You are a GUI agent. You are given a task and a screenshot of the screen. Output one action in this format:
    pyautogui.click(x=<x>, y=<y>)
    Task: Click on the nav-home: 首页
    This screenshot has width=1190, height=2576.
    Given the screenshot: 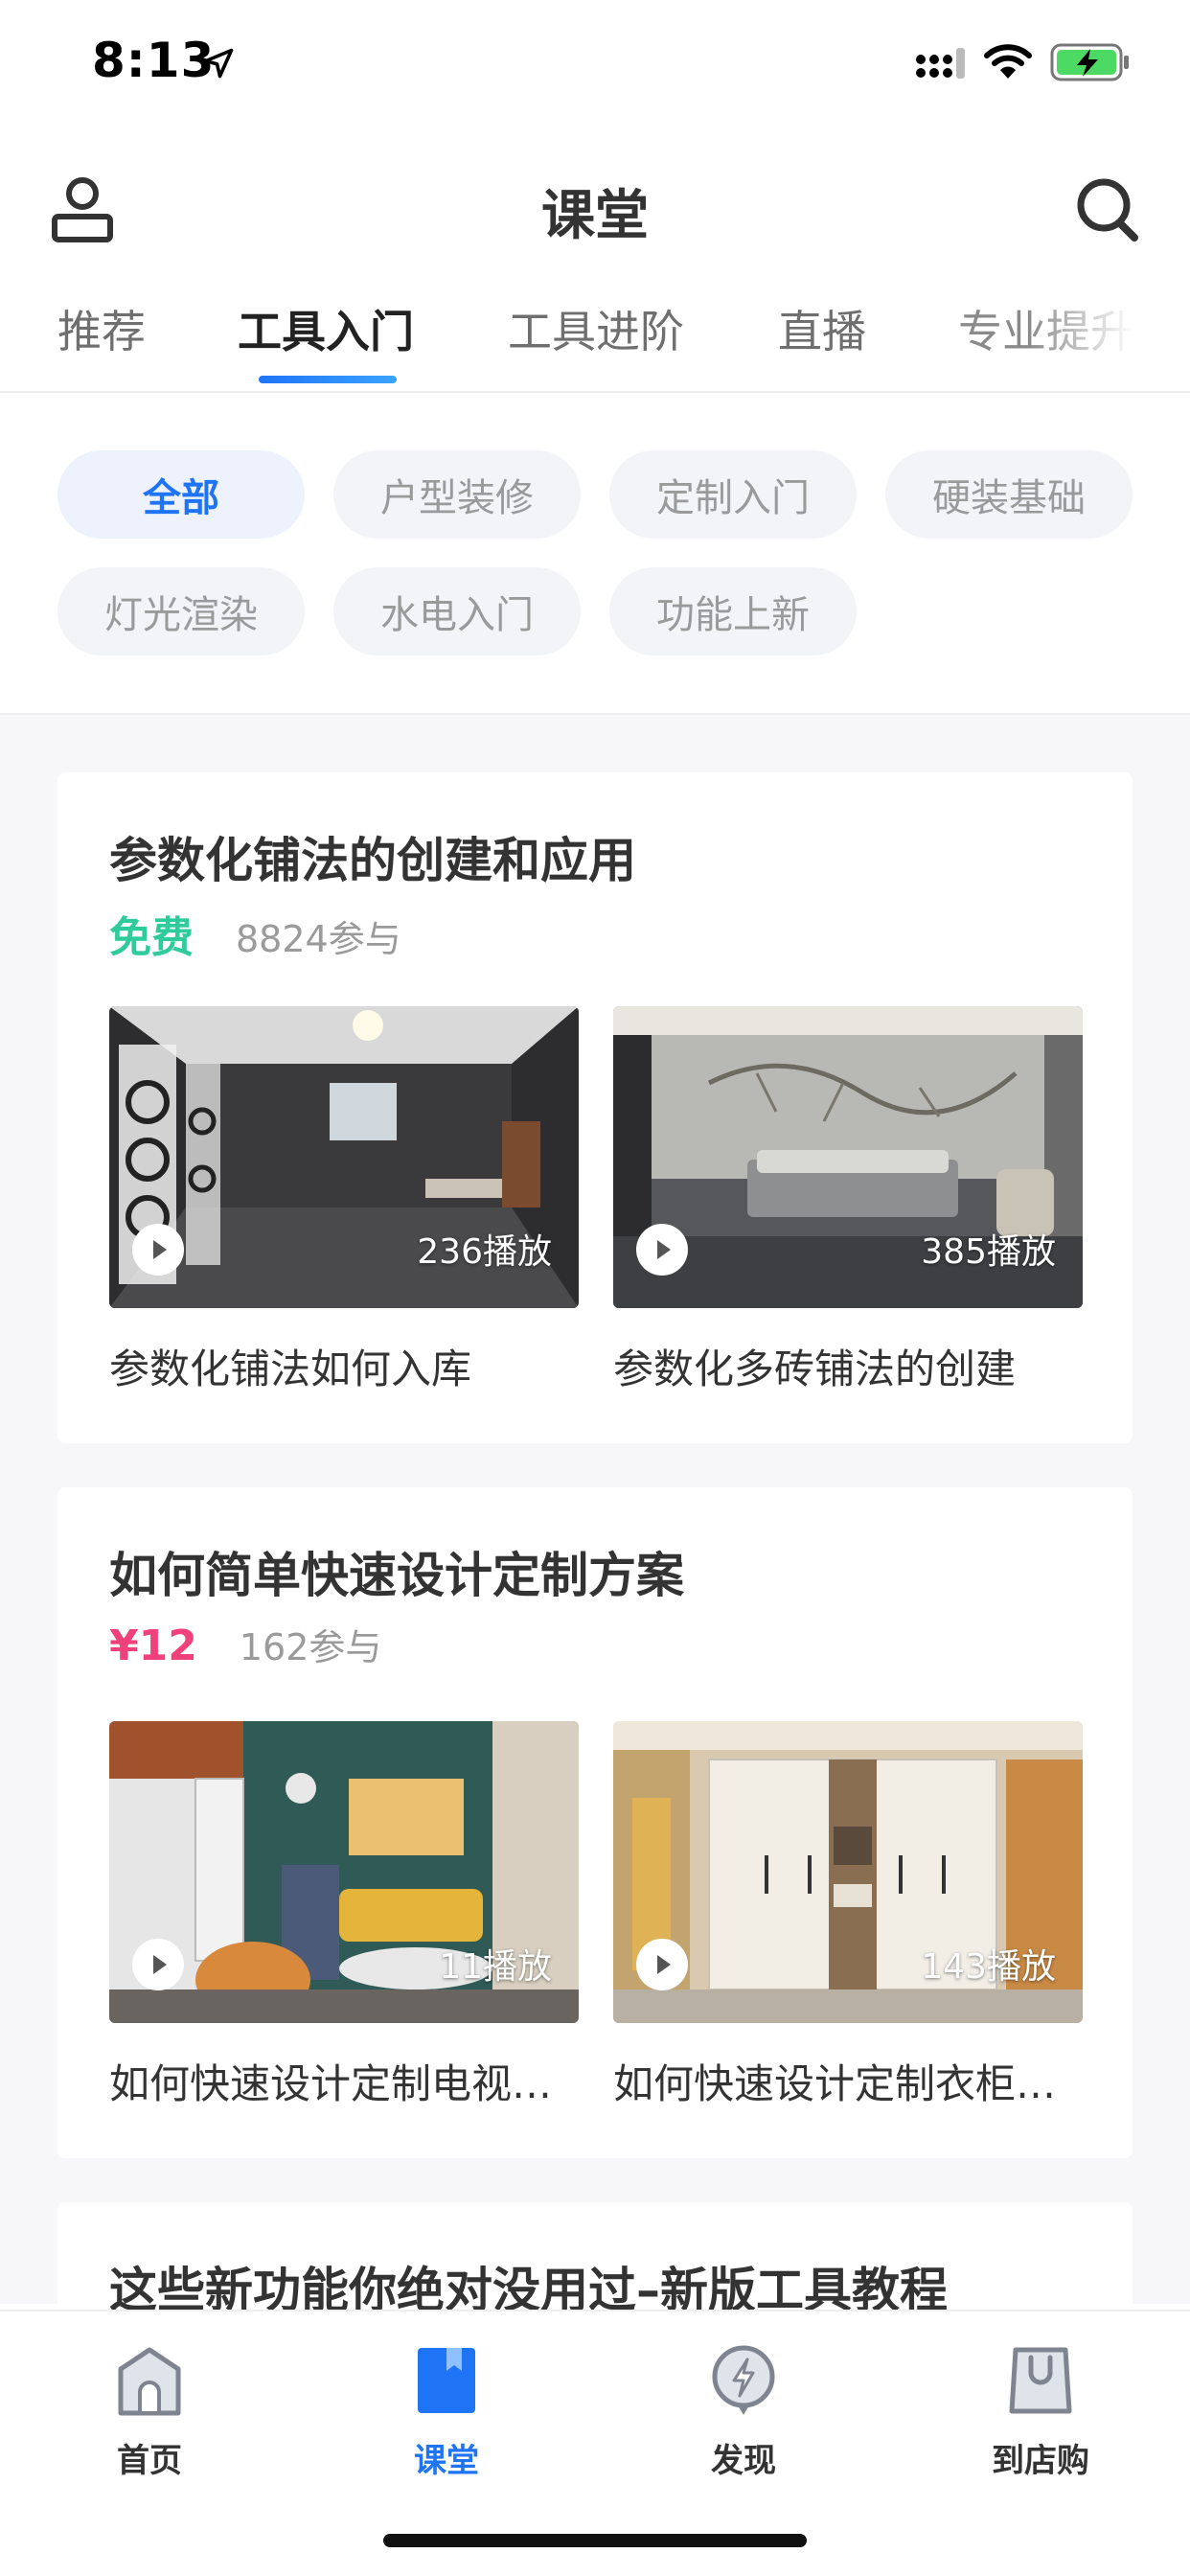 What is the action you would take?
    pyautogui.click(x=150, y=2411)
    